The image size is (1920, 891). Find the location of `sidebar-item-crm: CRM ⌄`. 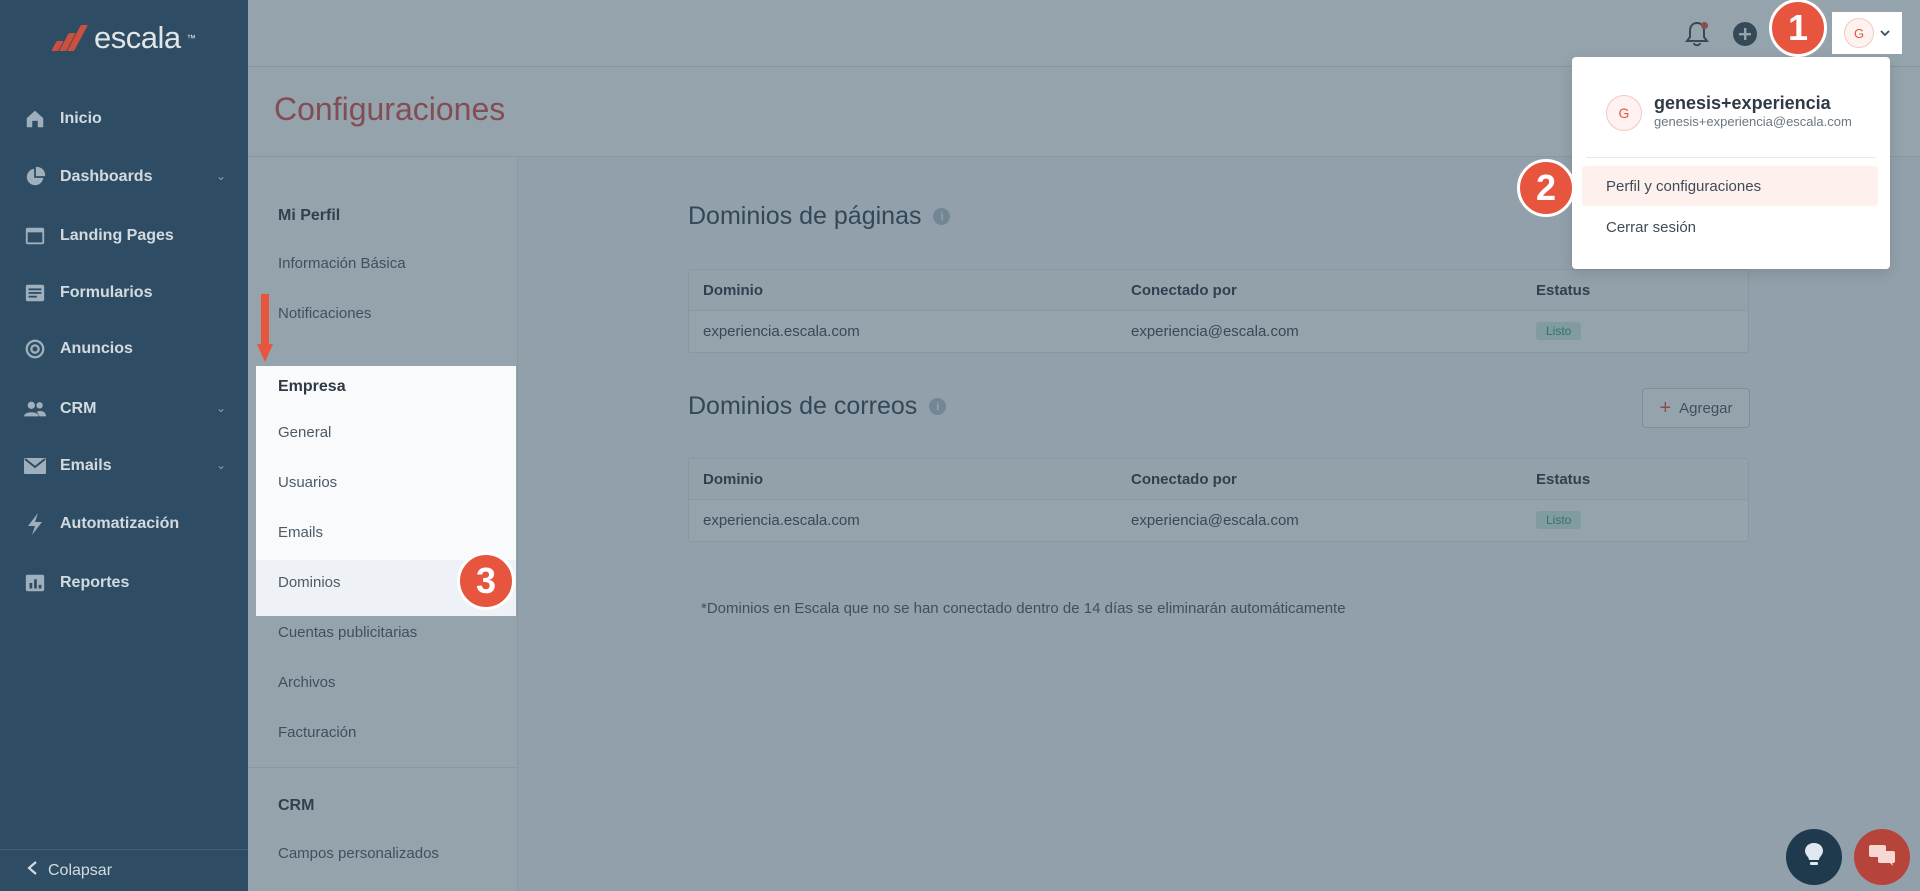

sidebar-item-crm: CRM ⌄ is located at coordinates (124, 409).